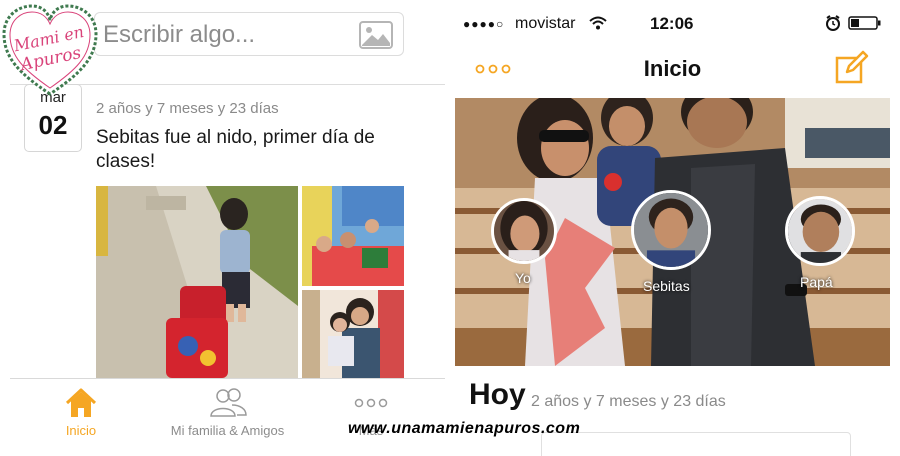 This screenshot has height=456, width=900. What do you see at coordinates (353, 236) in the screenshot?
I see `post-photo-classroom` at bounding box center [353, 236].